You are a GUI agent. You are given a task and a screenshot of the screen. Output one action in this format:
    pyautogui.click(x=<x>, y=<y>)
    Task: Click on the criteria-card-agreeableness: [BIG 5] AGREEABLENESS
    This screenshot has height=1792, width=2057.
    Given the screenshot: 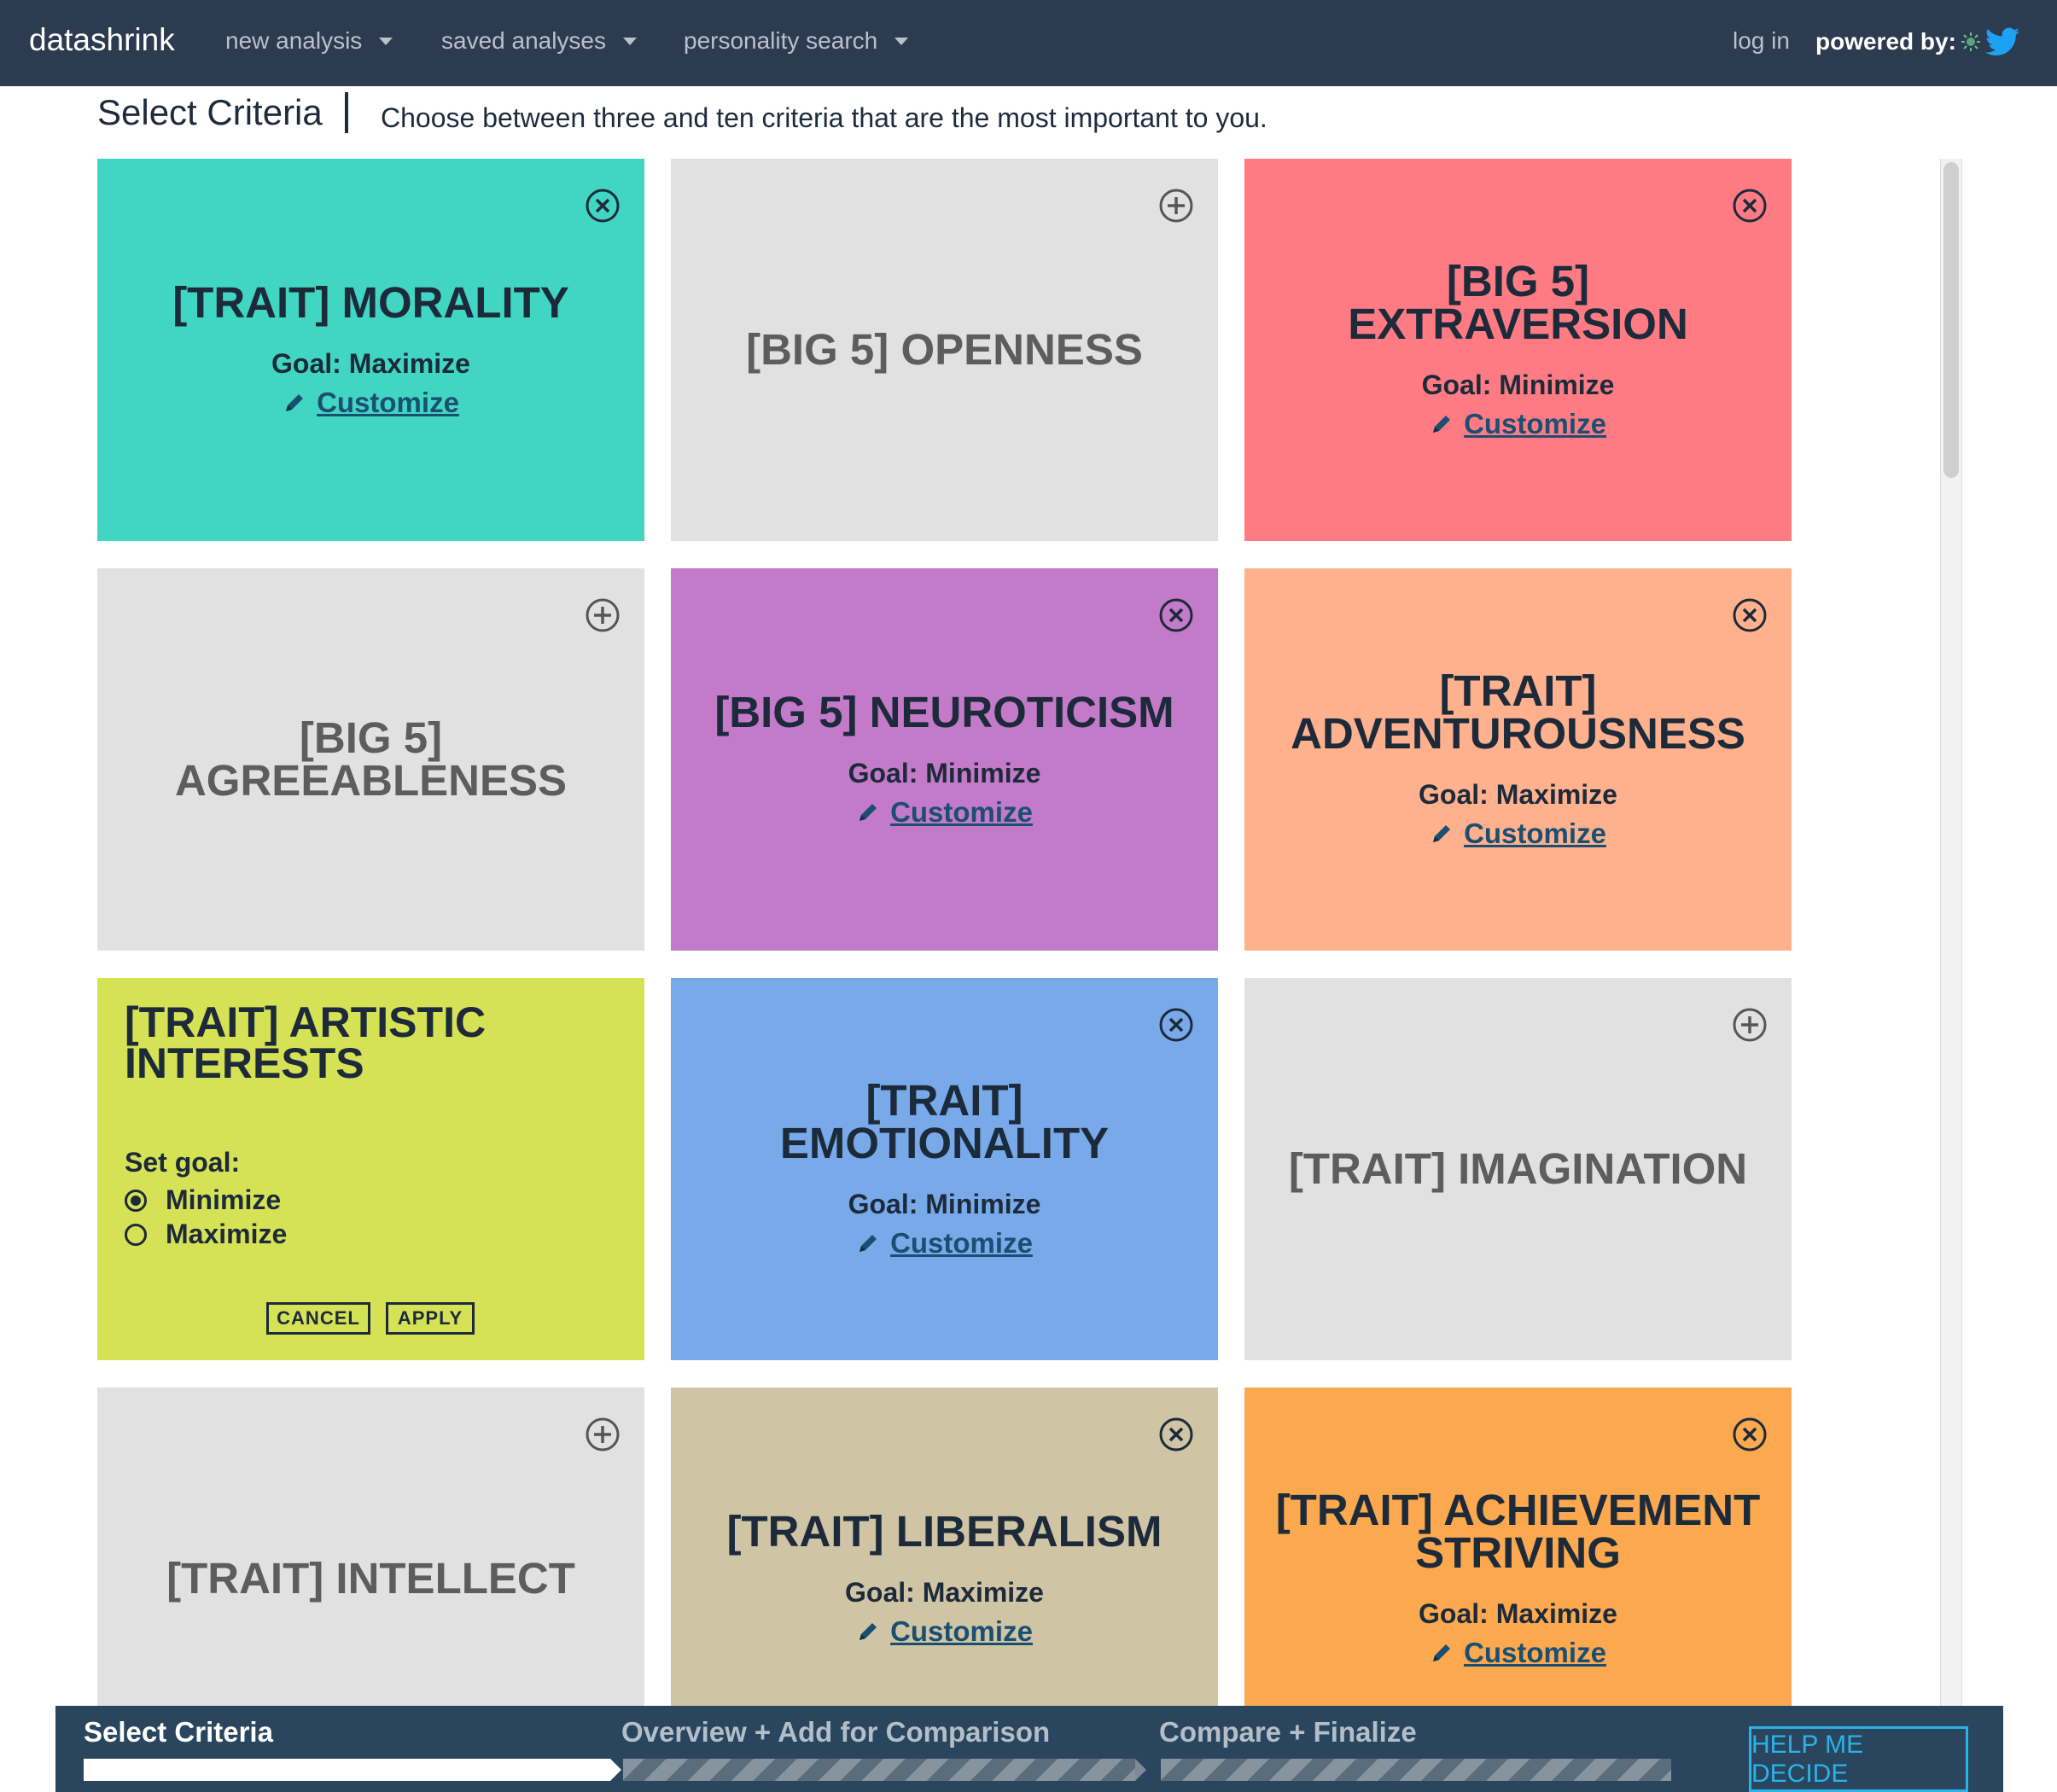 What is the action you would take?
    pyautogui.click(x=370, y=759)
    